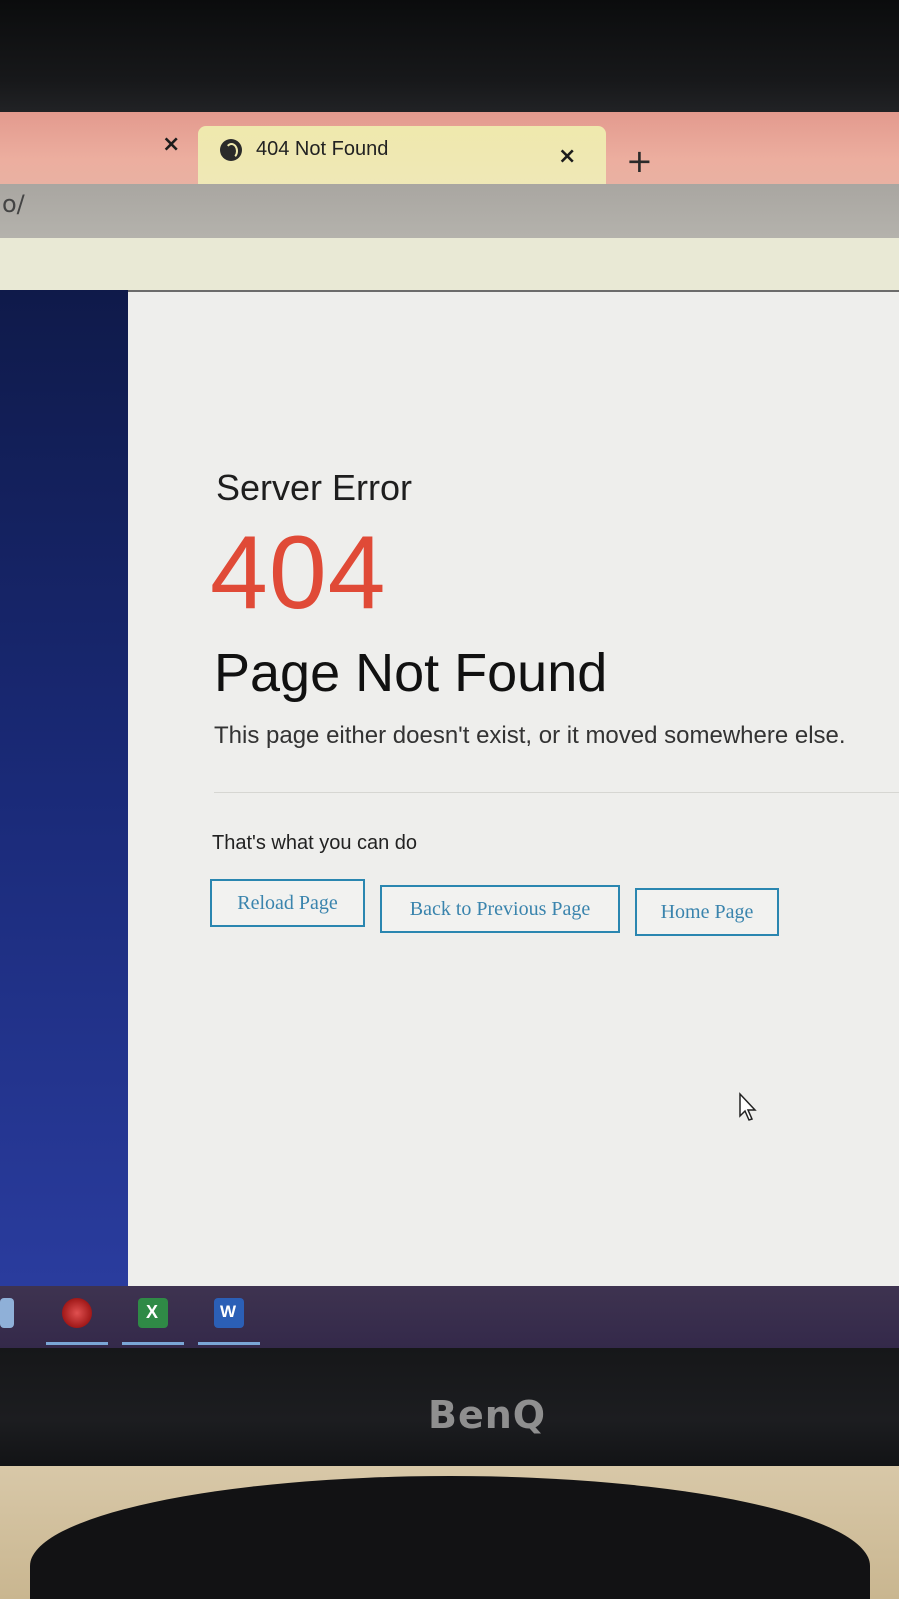 The height and width of the screenshot is (1599, 899). I want to click on divider, so click(556, 792).